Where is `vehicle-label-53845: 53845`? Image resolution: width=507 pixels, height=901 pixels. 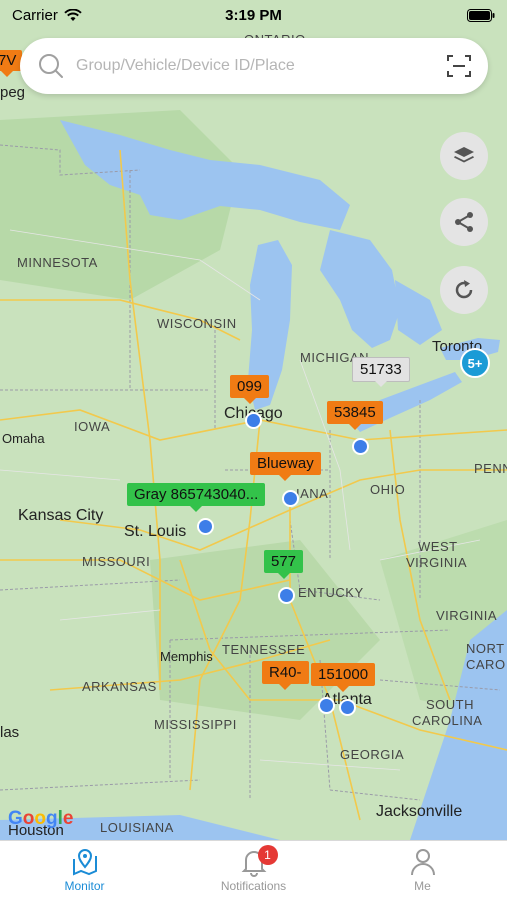 vehicle-label-53845: 53845 is located at coordinates (355, 415).